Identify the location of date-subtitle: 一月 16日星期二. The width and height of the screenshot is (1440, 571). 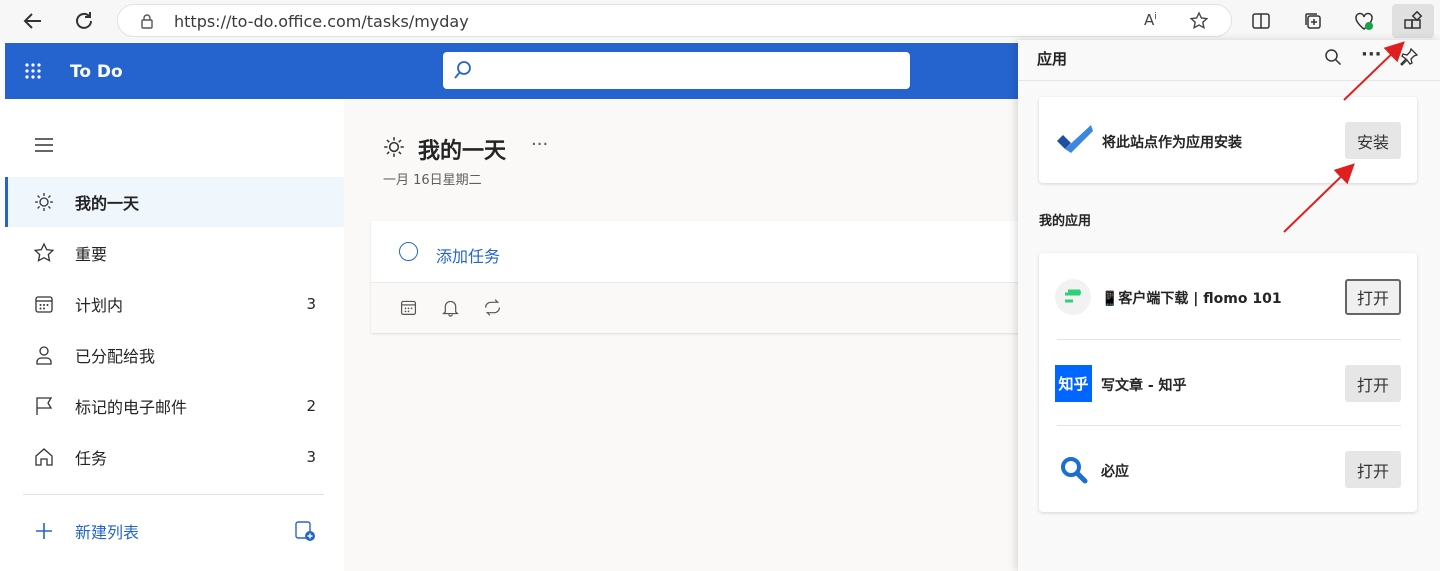
(432, 180).